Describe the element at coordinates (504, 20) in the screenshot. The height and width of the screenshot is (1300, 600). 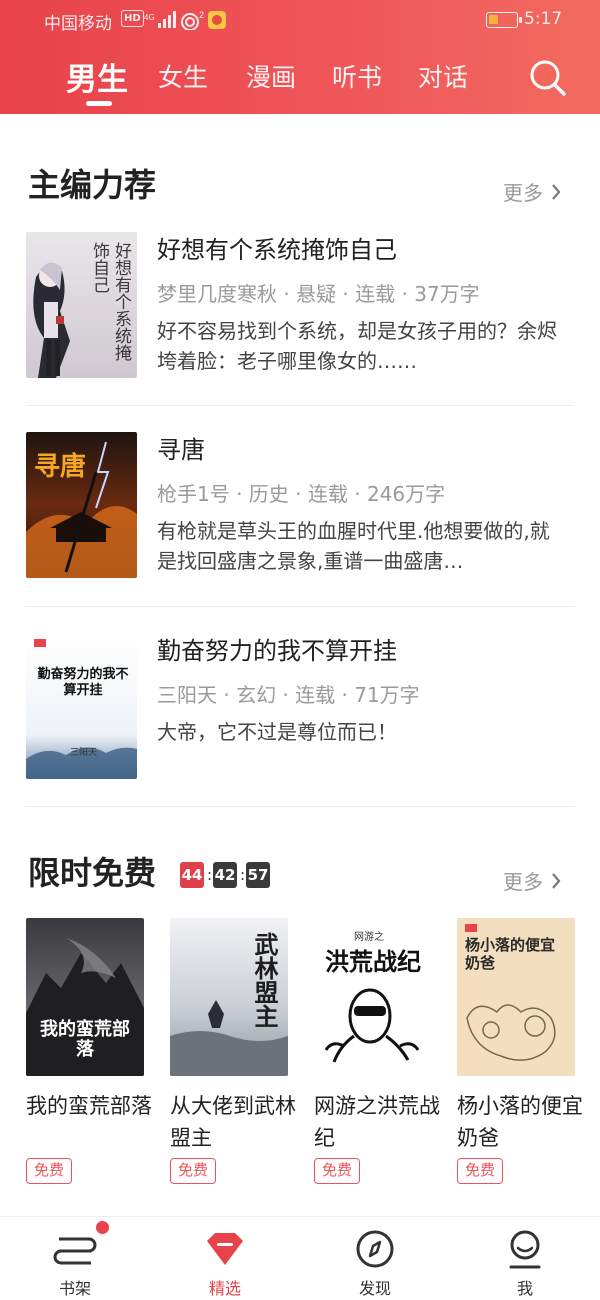
I see `battery-icon` at that location.